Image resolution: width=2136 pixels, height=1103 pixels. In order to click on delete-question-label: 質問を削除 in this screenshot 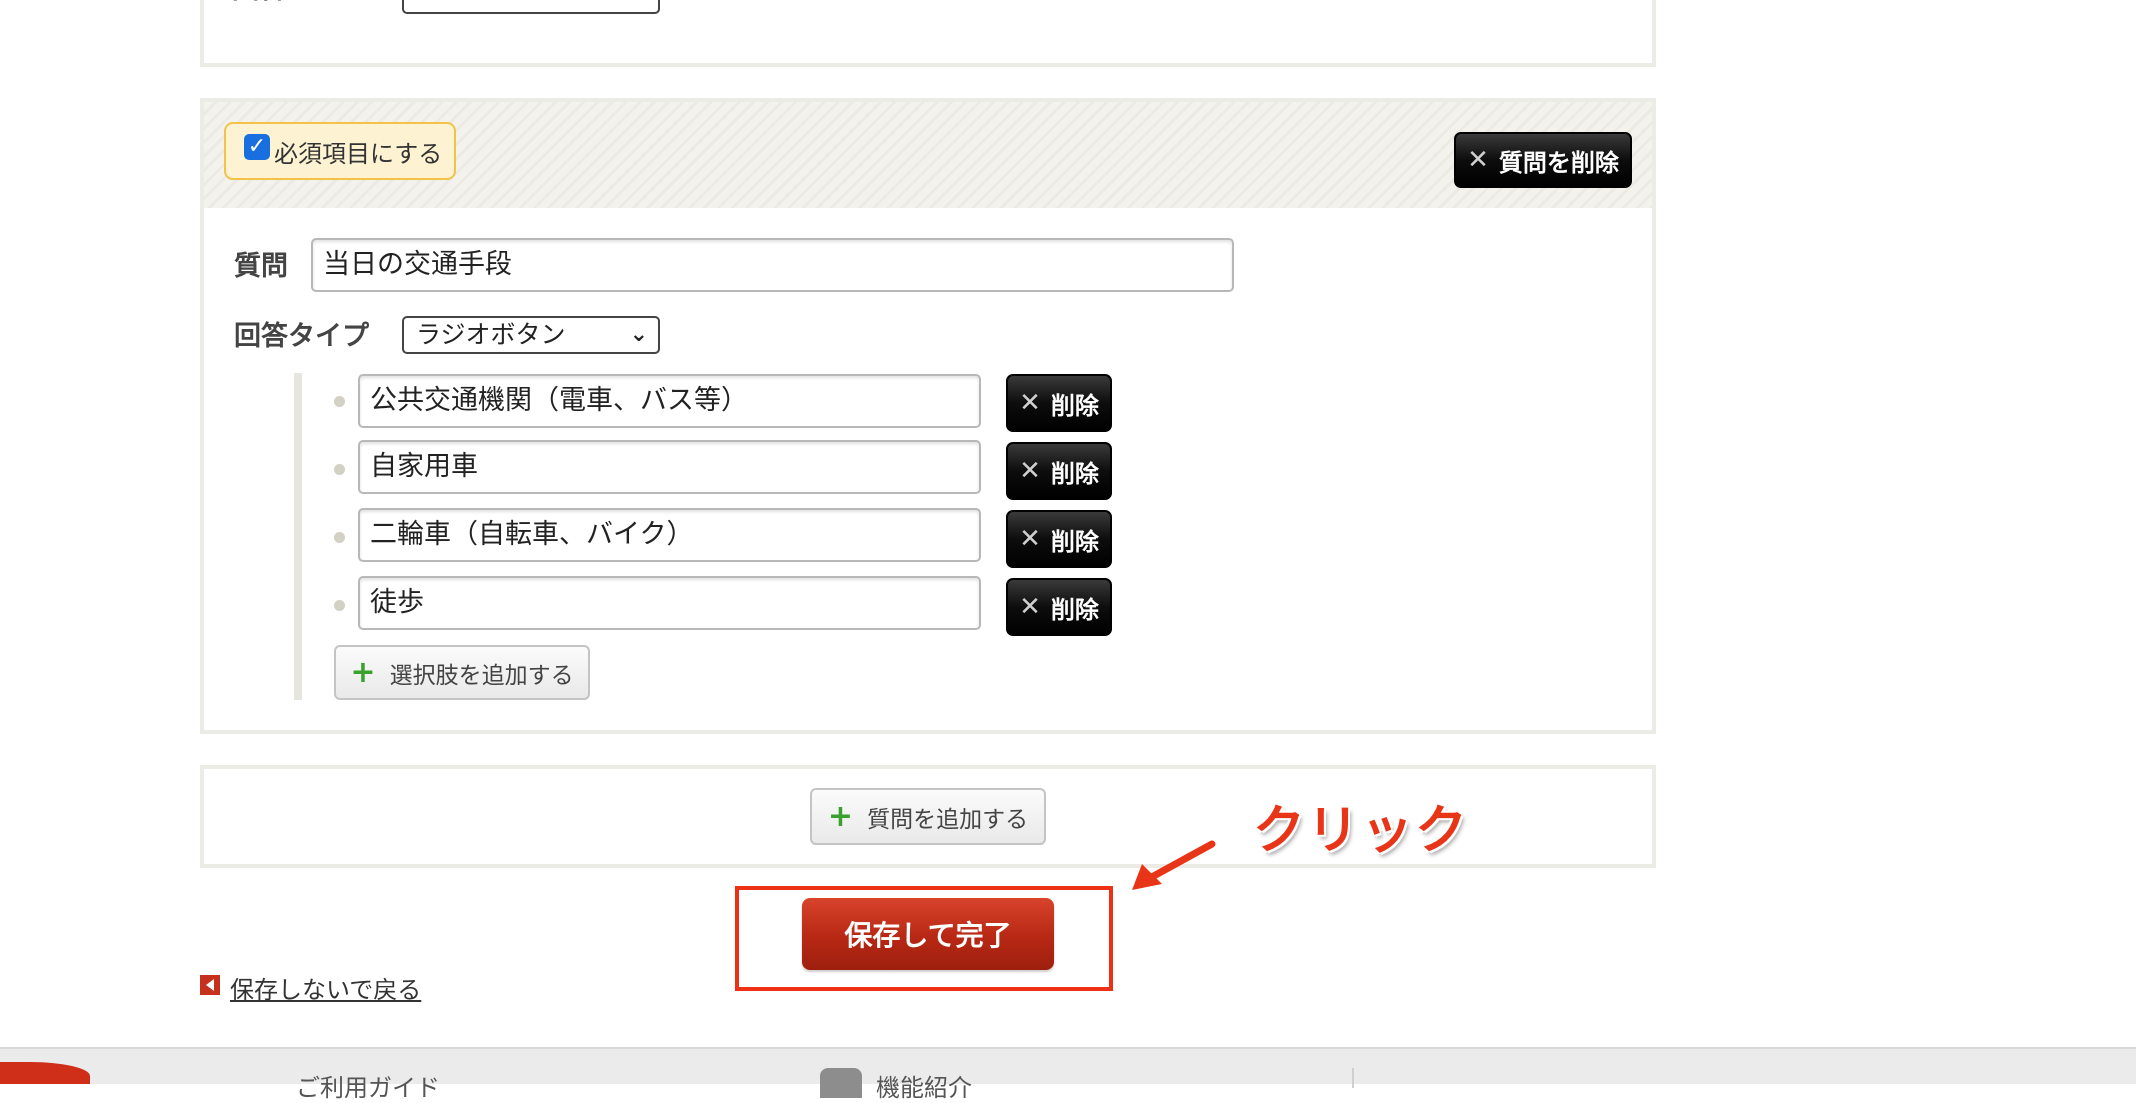, I will do `click(1558, 162)`.